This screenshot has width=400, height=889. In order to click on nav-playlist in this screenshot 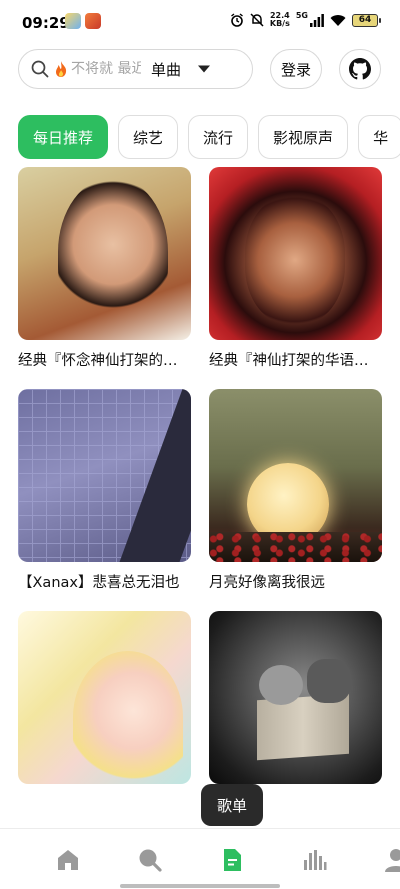, I will do `click(232, 860)`.